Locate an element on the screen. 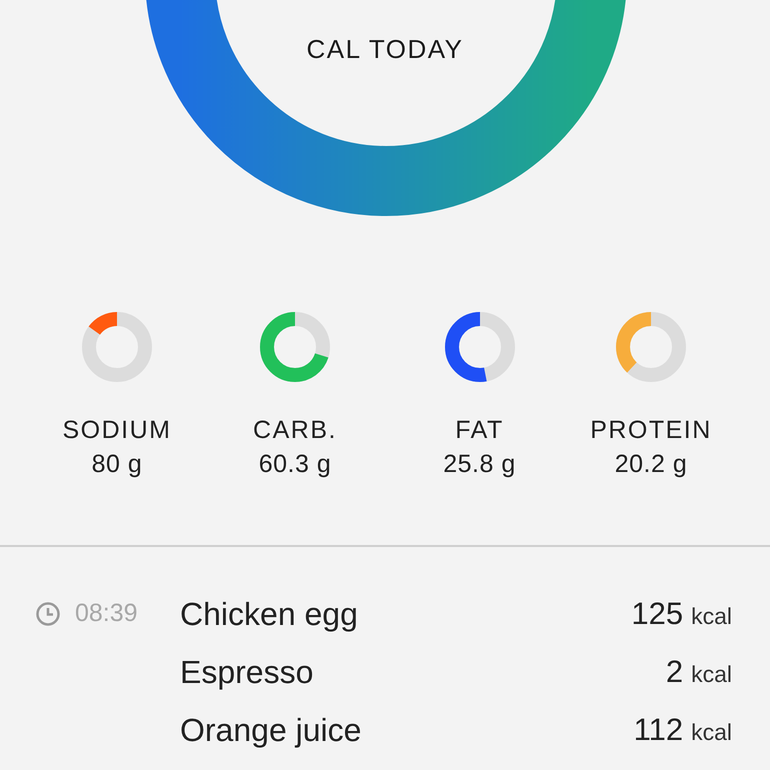 This screenshot has height=770, width=770. meal-calories: 112 is located at coordinates (659, 729).